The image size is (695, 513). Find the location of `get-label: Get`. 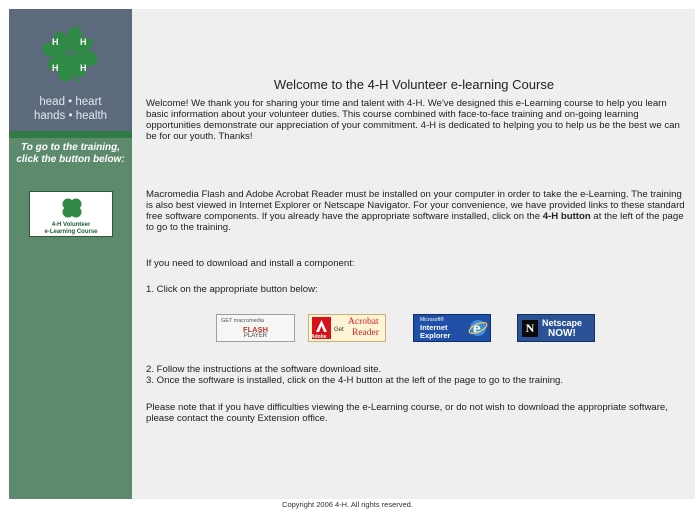

get-label: Get is located at coordinates (339, 330).